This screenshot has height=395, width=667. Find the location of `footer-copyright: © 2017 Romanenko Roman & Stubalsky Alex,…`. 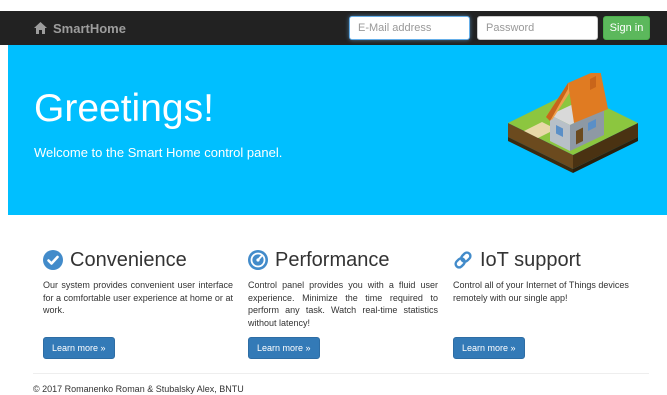

footer-copyright: © 2017 Romanenko Roman & Stubalsky Alex,… is located at coordinates (138, 389).